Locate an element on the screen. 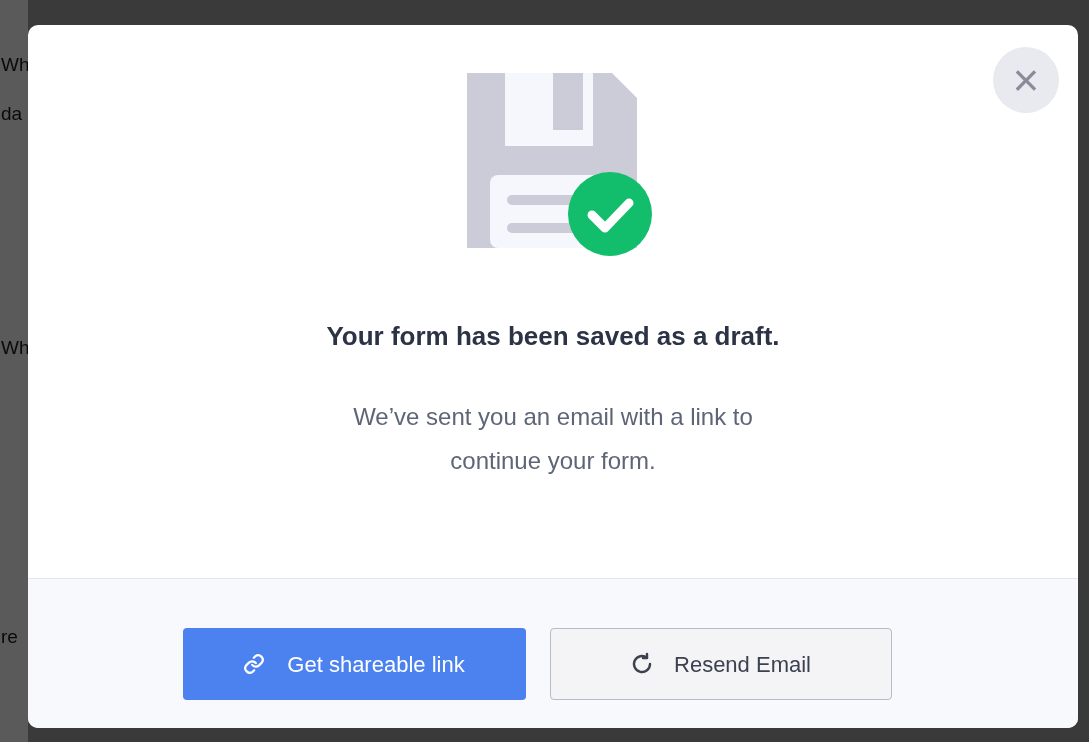 Image resolution: width=1089 pixels, height=742 pixels. resend-email-button: Resend Email is located at coordinates (720, 664).